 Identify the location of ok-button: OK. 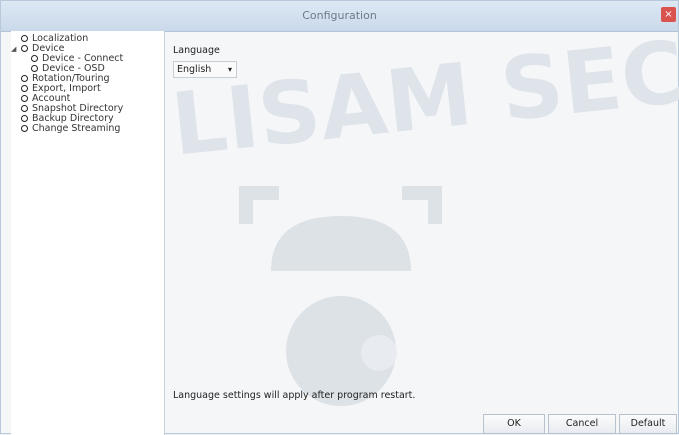
(514, 424).